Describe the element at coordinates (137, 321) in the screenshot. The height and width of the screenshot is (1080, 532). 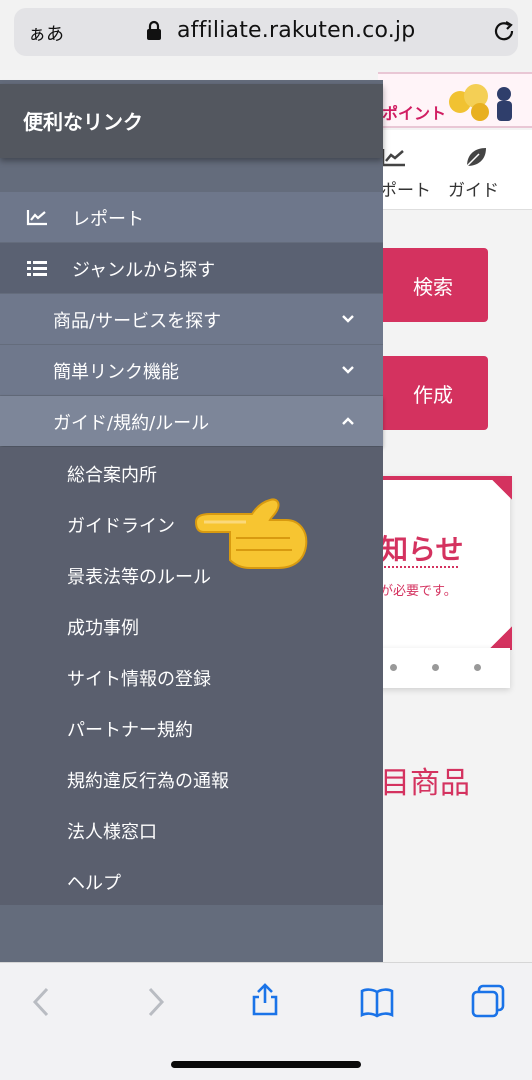
I see `accordion-label: 商品/サービスを探す` at that location.